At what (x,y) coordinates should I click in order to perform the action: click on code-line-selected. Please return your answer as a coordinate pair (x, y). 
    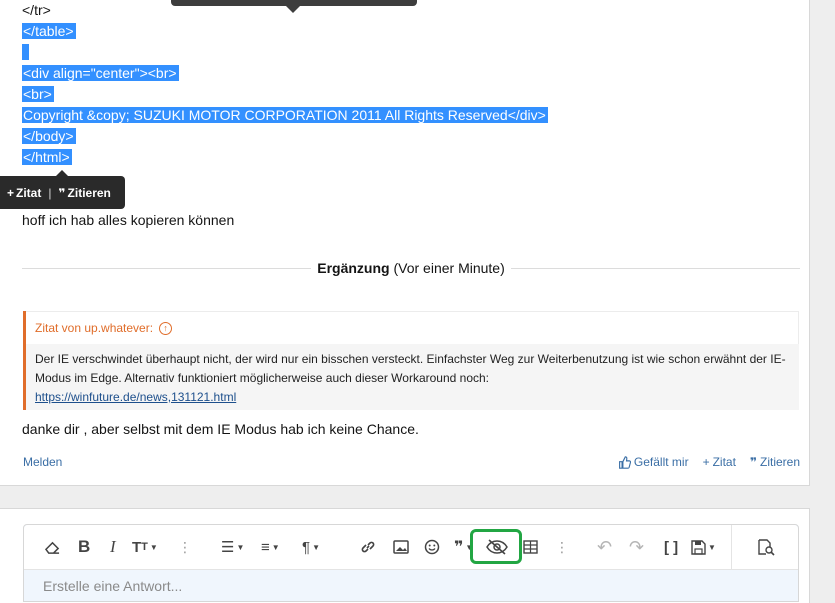
    Looking at the image, I should click on (25, 52).